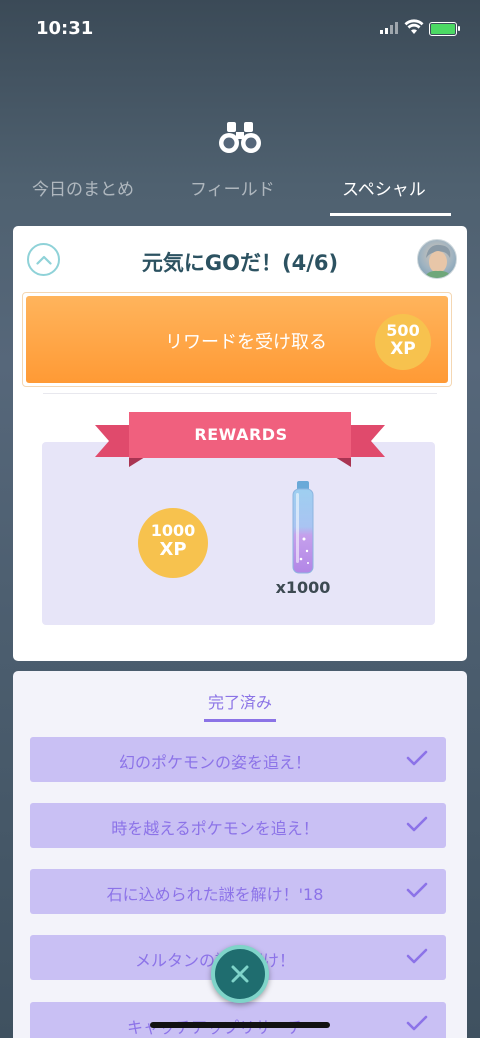 This screenshot has height=1038, width=480. I want to click on tab-field: フィールド, so click(232, 187).